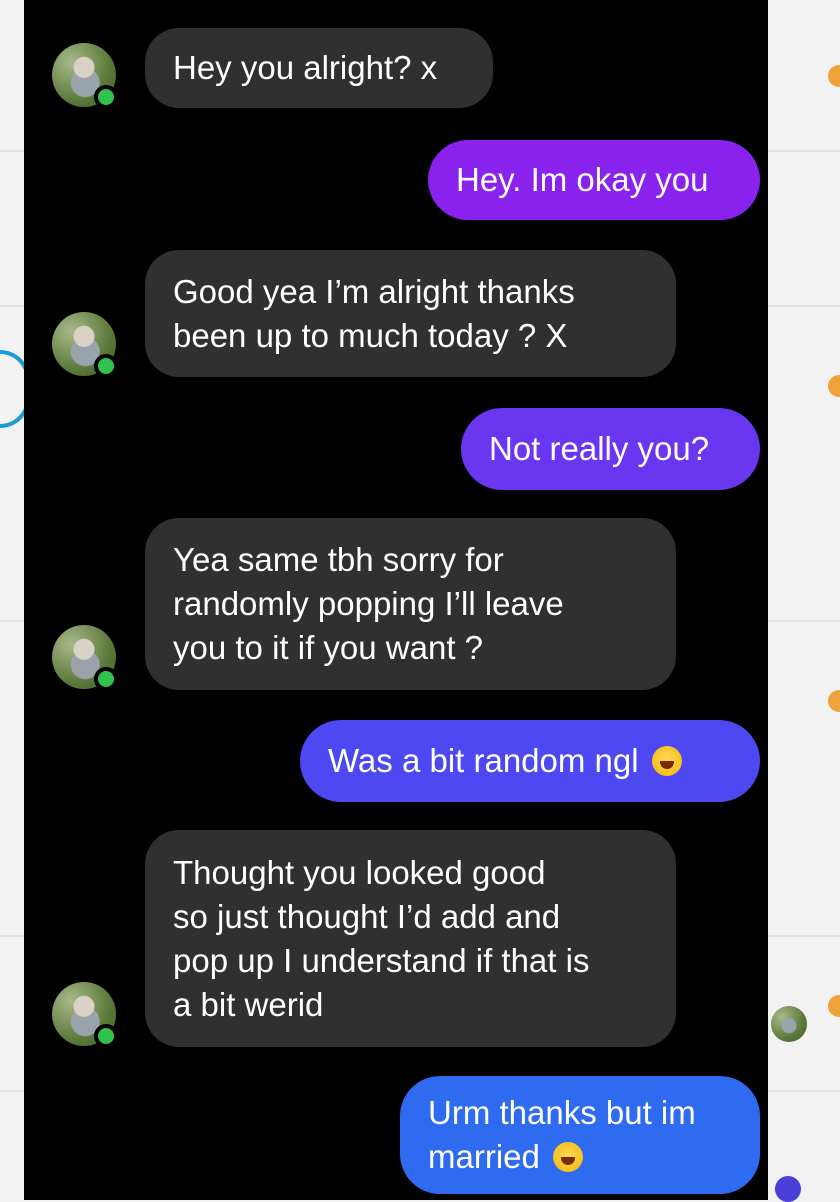  I want to click on read-receipt-avatar, so click(789, 1024).